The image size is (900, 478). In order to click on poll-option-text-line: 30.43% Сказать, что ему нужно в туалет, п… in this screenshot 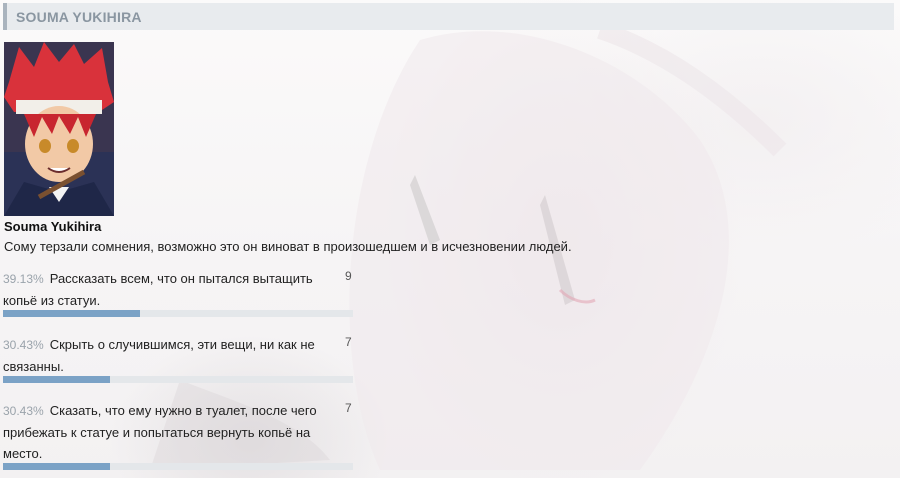, I will do `click(168, 432)`.